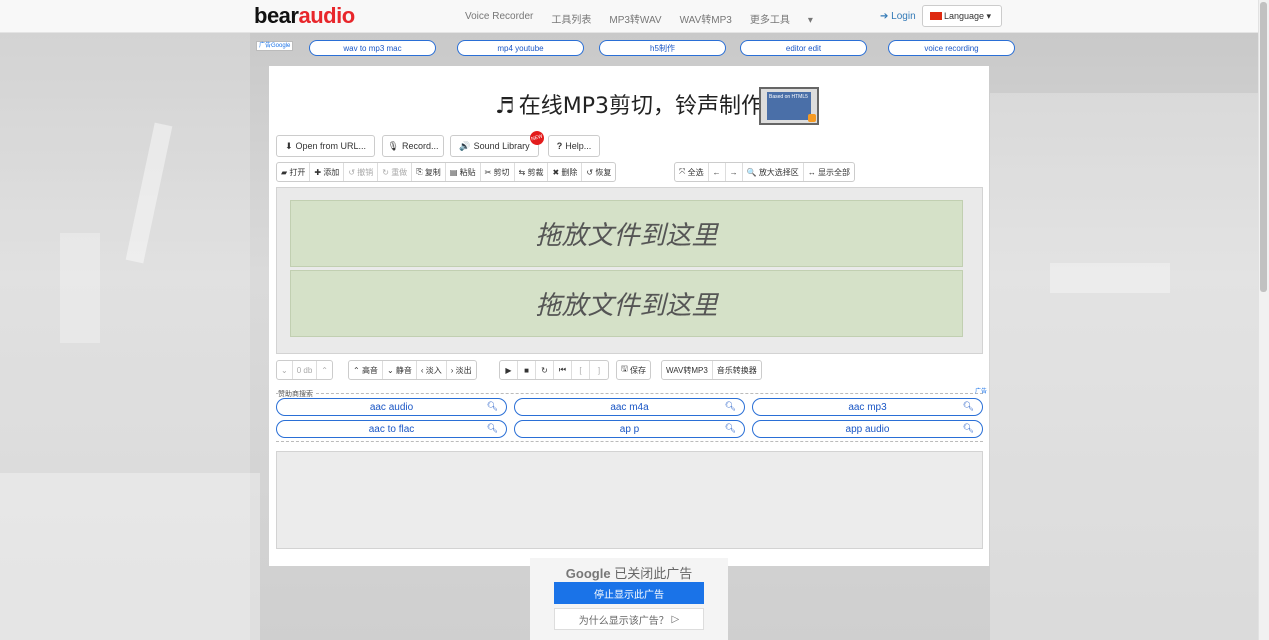 The image size is (1269, 640). Describe the element at coordinates (867, 407) in the screenshot. I see `sponsor-search-3: aac mp3 🔍︎` at that location.